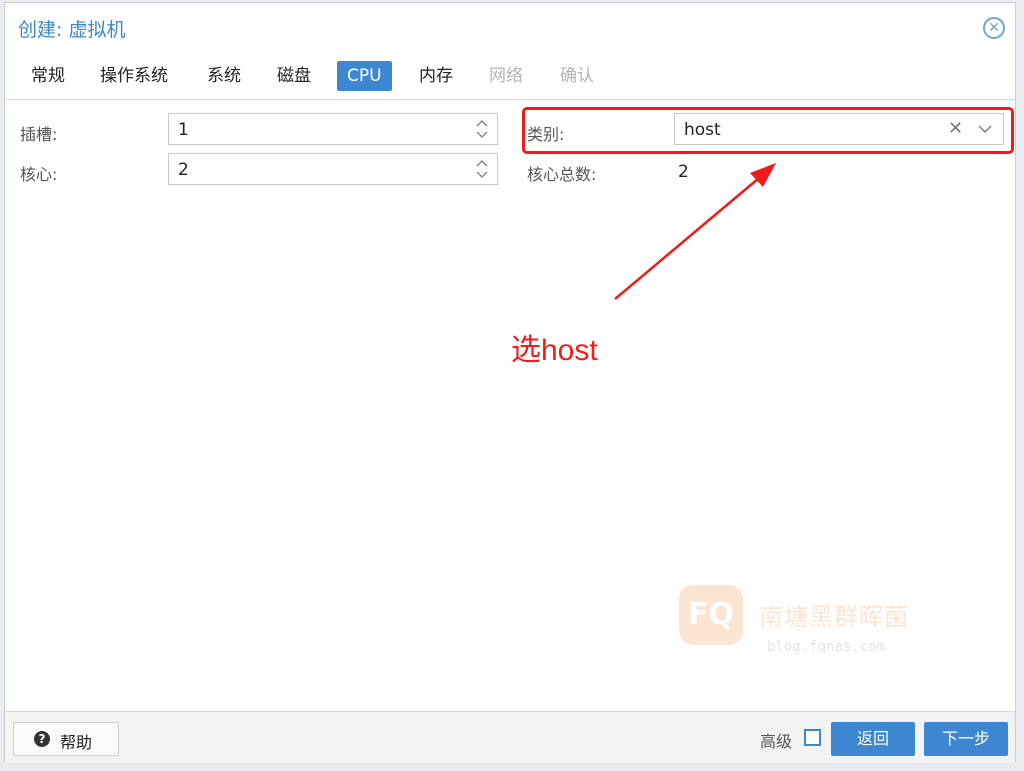 This screenshot has width=1024, height=771. I want to click on advanced-label: 高级, so click(776, 741).